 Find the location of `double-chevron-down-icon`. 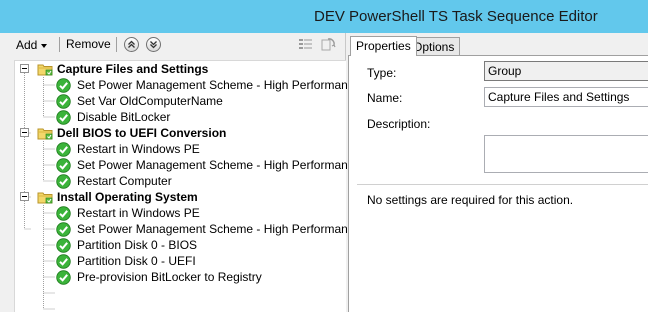

double-chevron-down-icon is located at coordinates (153, 45).